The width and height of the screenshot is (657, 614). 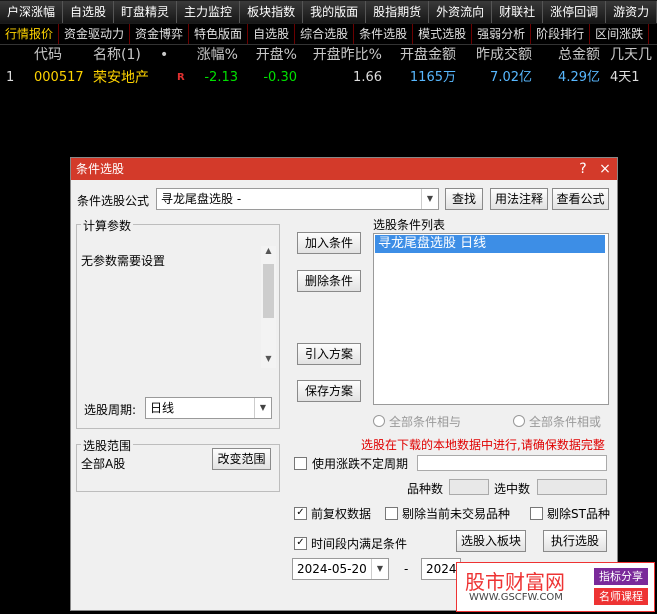 What do you see at coordinates (516, 597) in the screenshot?
I see `watermark-url: WWW.GSCFW.COM` at bounding box center [516, 597].